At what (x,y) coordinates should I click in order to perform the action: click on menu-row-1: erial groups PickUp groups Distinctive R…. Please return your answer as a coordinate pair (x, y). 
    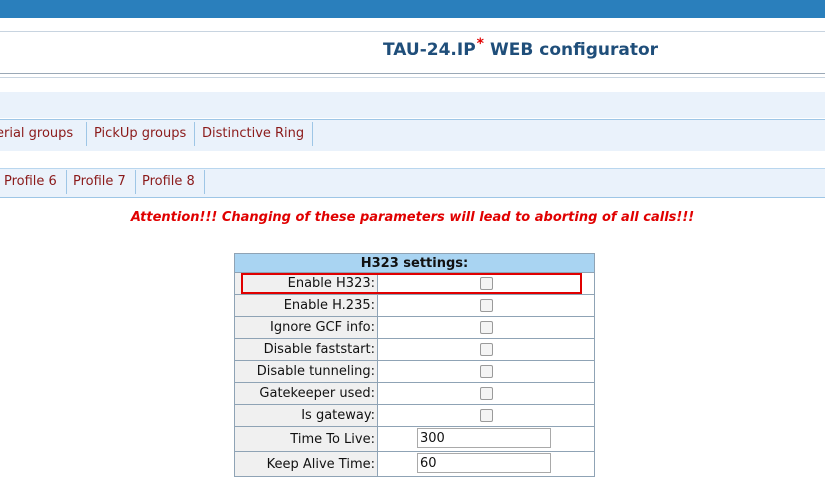
    Looking at the image, I should click on (412, 135).